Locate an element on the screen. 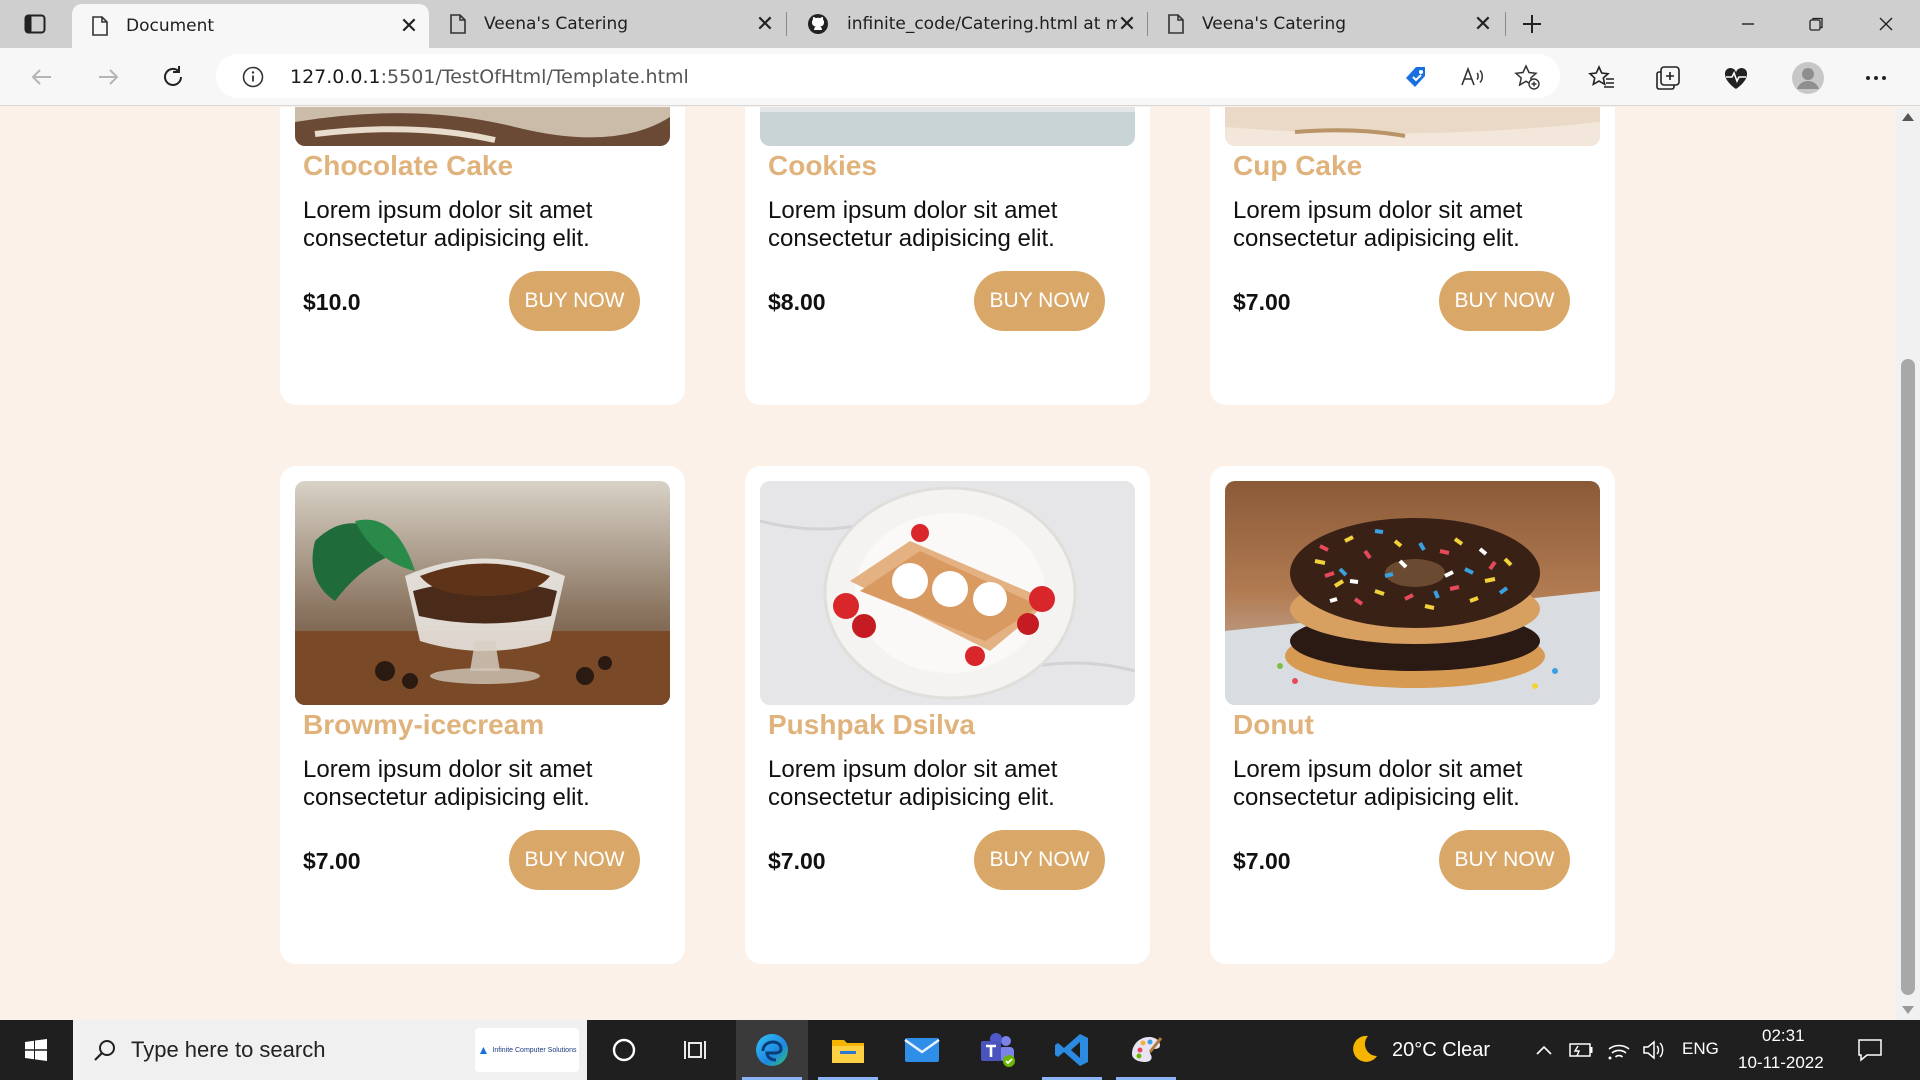 The height and width of the screenshot is (1080, 1920). weather-widget: 20°C Clear is located at coordinates (1418, 1050).